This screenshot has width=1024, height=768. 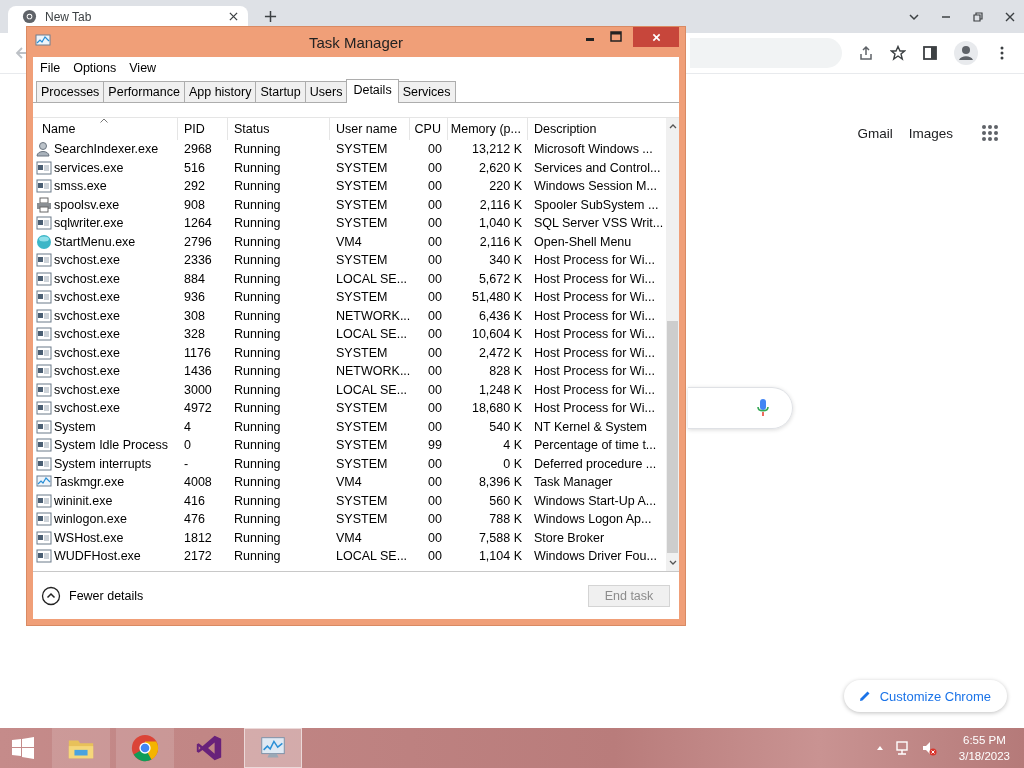 I want to click on table-cell-text: 4008, so click(x=198, y=482).